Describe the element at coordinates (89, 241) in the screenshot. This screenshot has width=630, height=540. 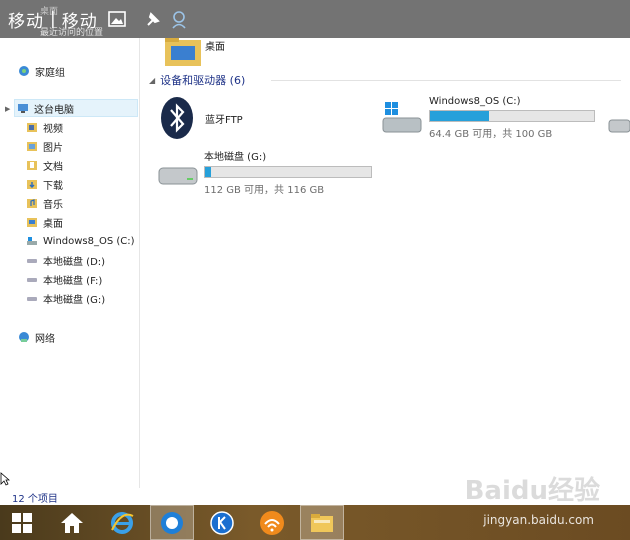
I see `nav-item-label: Windows8_OS (C:)` at that location.